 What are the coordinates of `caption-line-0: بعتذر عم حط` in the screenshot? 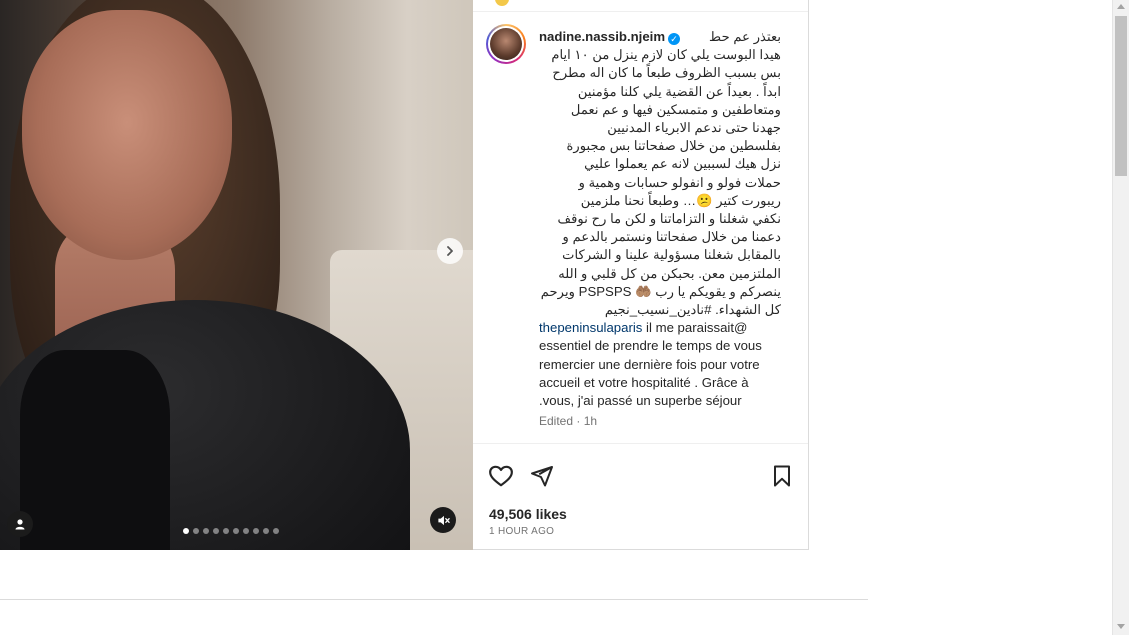 It's located at (745, 36).